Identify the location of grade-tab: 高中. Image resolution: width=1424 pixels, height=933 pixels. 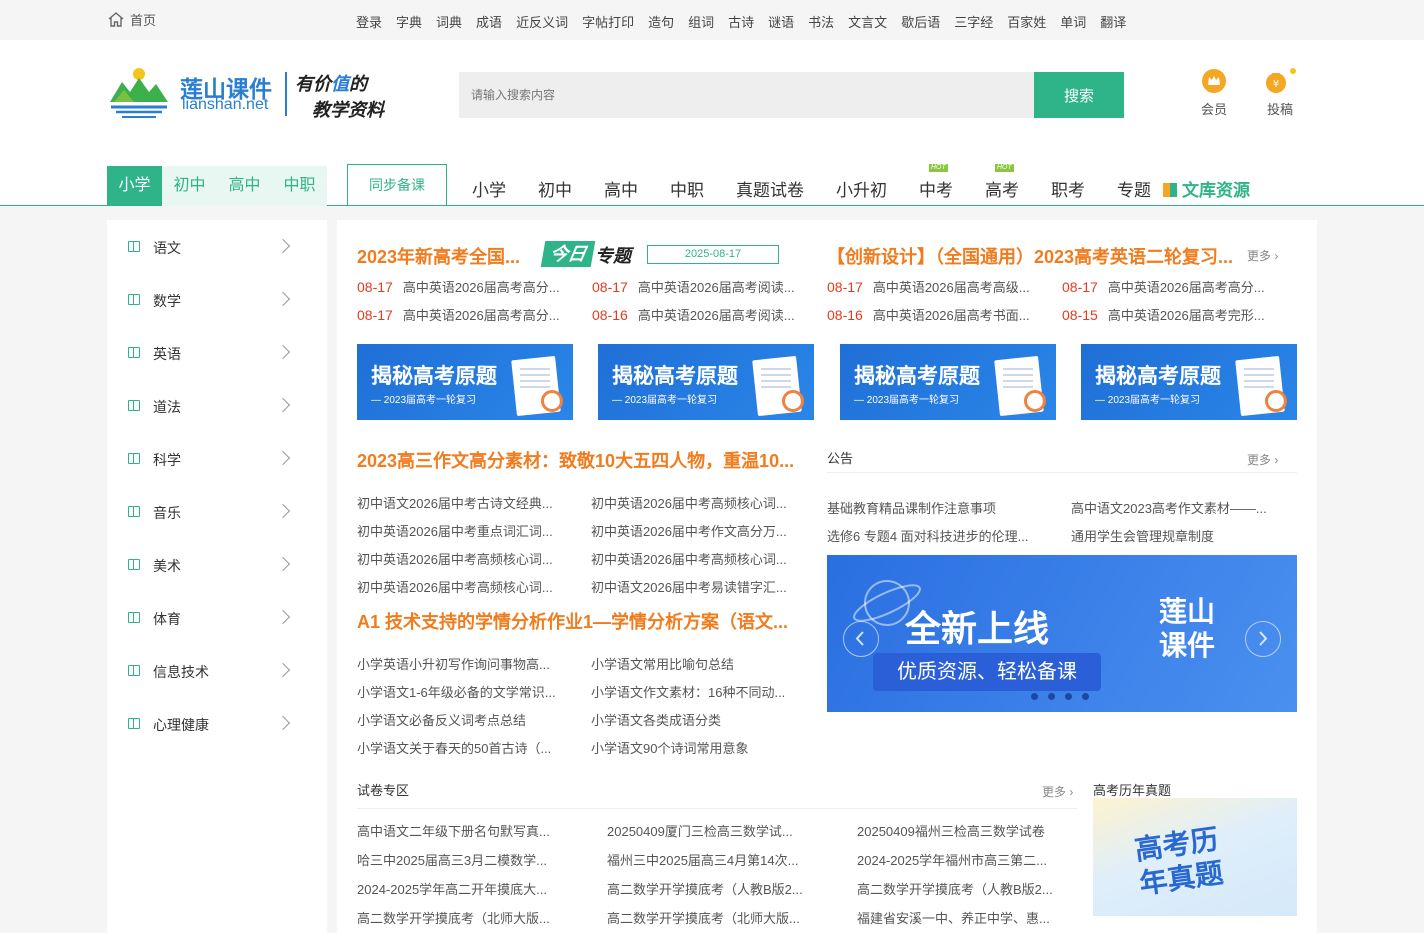
(244, 186).